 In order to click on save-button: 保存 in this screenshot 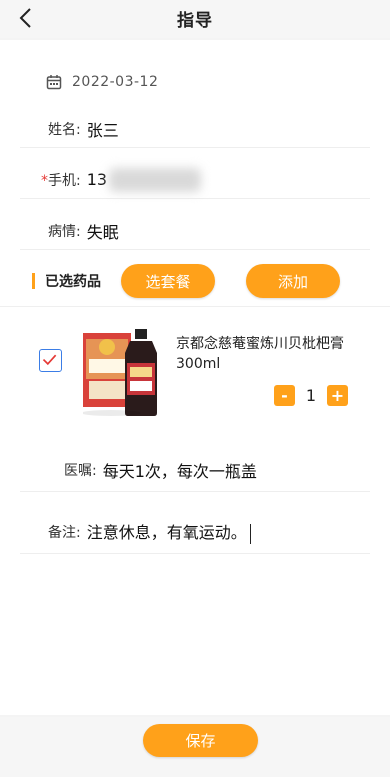, I will do `click(200, 740)`.